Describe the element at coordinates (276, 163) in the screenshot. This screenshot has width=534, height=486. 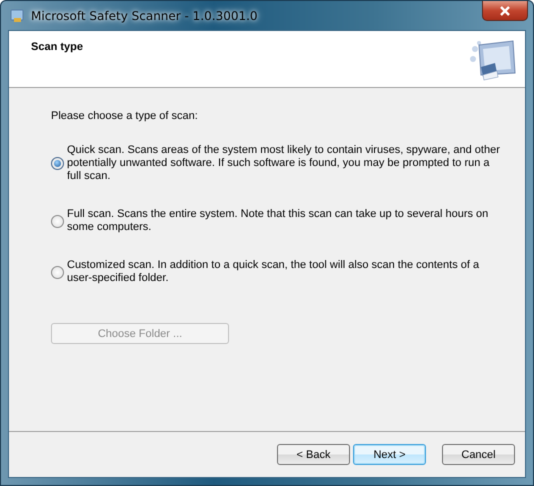
I see `scan-option: Quick scan. Scans areas of the system most likely to contain viruses, spyware, and other potentially unwanted software. If such software is found, you may be prompted to run a full scan.` at that location.